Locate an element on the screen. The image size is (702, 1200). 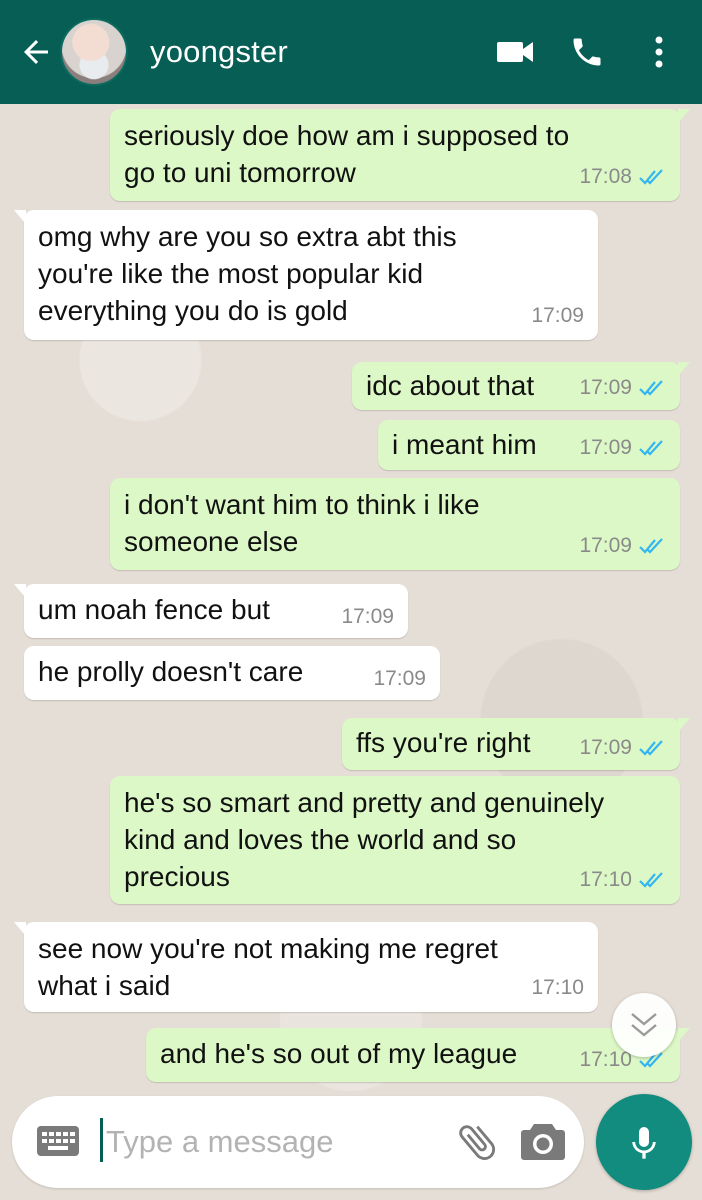
phone-icon is located at coordinates (587, 52).